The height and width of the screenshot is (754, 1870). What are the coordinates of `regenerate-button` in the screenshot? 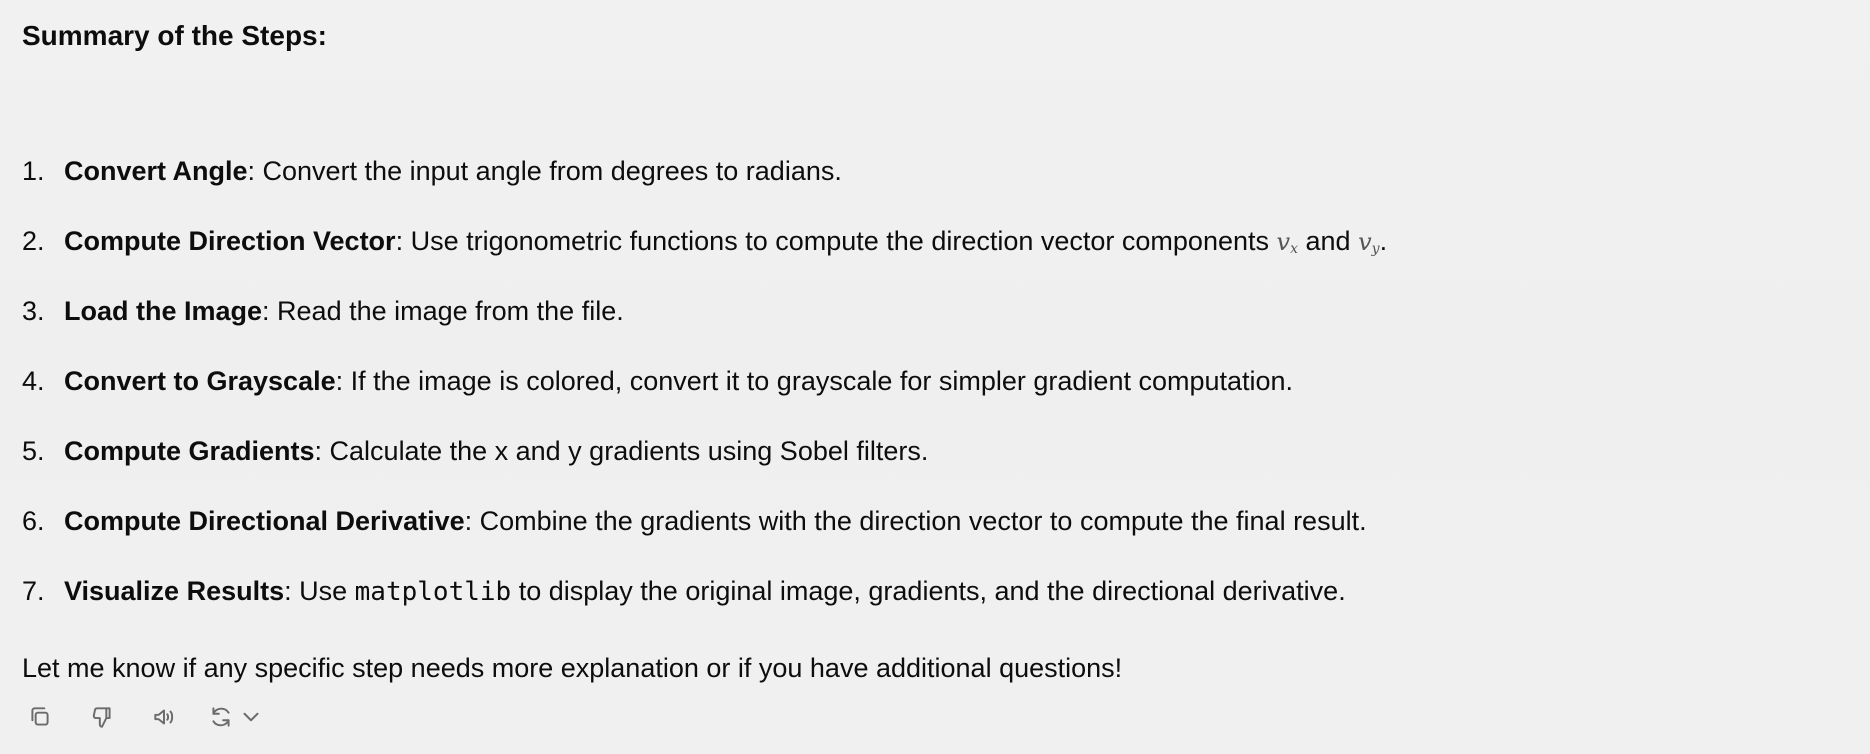 It's located at (236, 717).